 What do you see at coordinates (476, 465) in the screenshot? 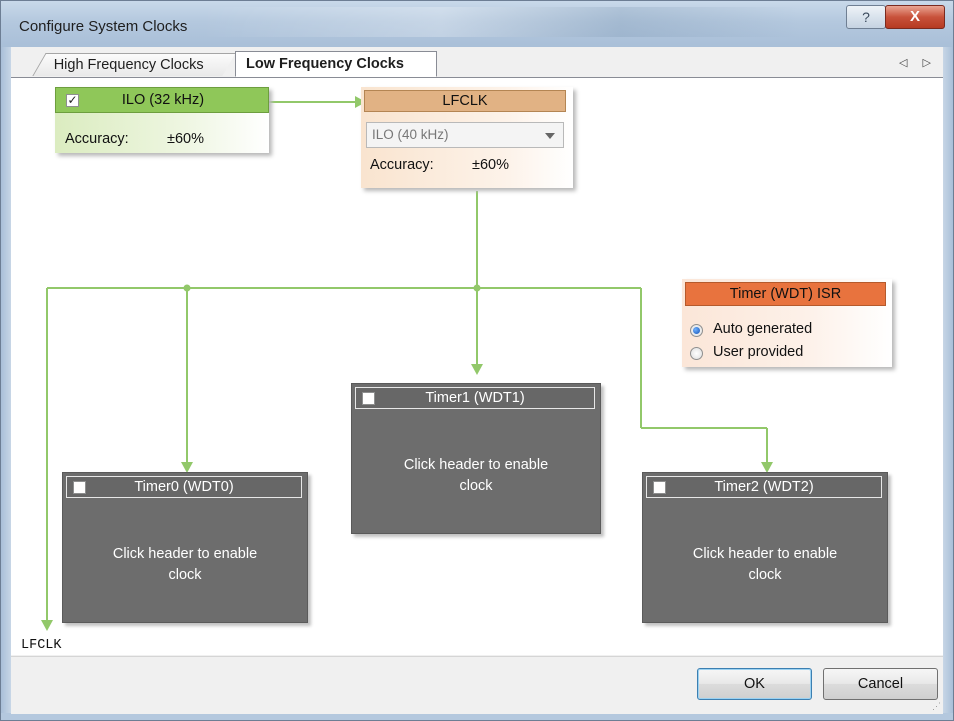
I see `timer1-message-line1: Click header to enable` at bounding box center [476, 465].